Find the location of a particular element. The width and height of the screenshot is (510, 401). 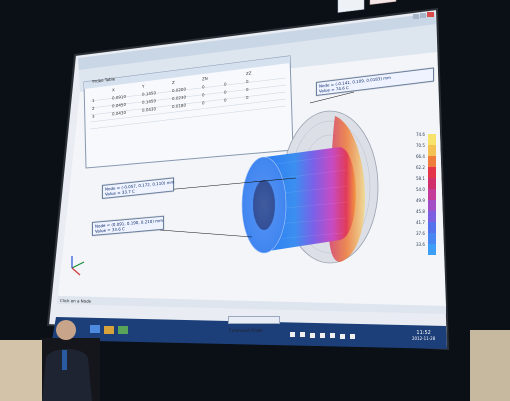

column-header: ZZ is located at coordinates (249, 73).